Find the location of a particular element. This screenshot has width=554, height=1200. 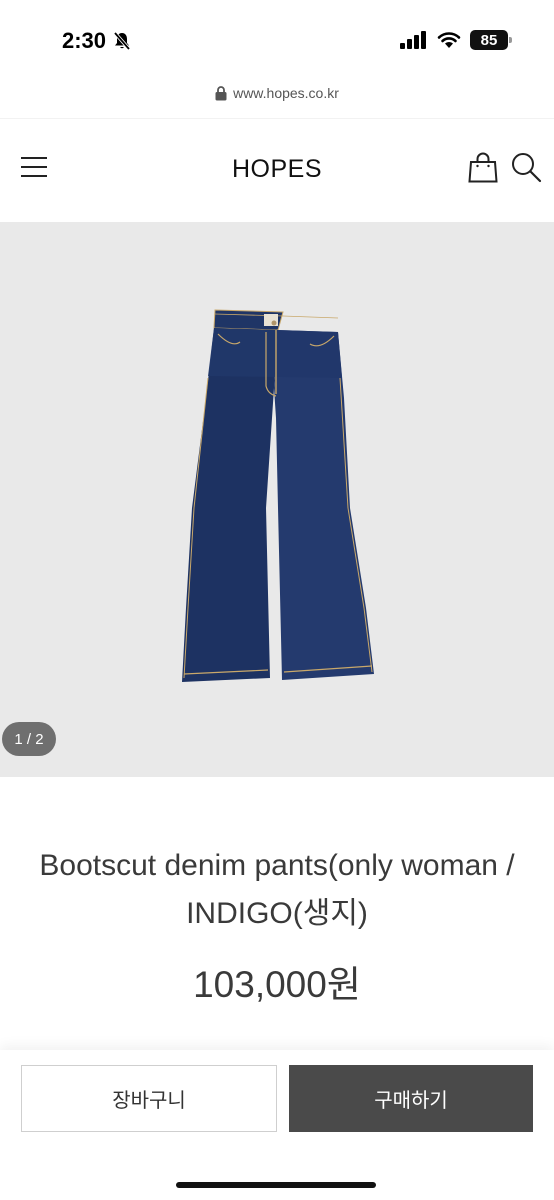

product-image-jeans is located at coordinates (278, 495).